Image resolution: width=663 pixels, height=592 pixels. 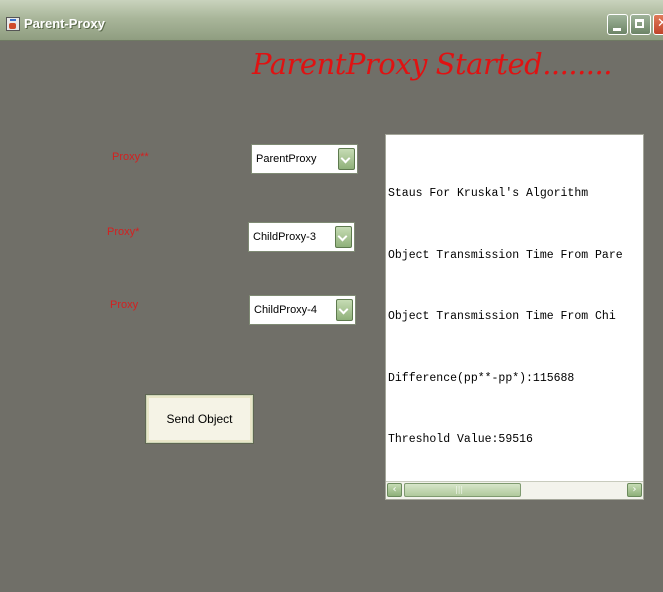 What do you see at coordinates (285, 310) in the screenshot?
I see `proxy-value: ChildProxy-4` at bounding box center [285, 310].